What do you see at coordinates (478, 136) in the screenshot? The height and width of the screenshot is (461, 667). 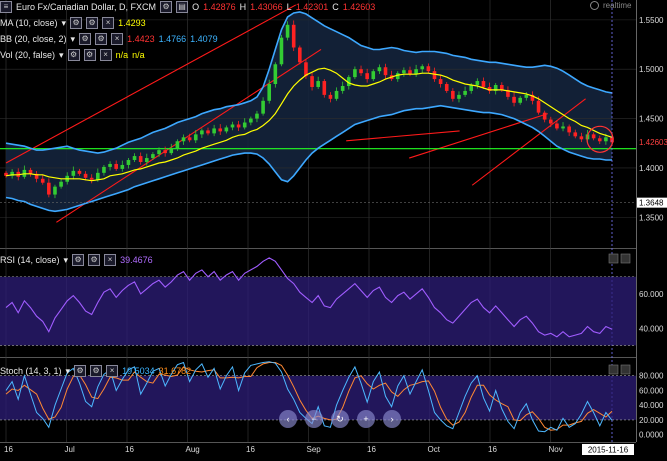 I see `trend-line` at bounding box center [478, 136].